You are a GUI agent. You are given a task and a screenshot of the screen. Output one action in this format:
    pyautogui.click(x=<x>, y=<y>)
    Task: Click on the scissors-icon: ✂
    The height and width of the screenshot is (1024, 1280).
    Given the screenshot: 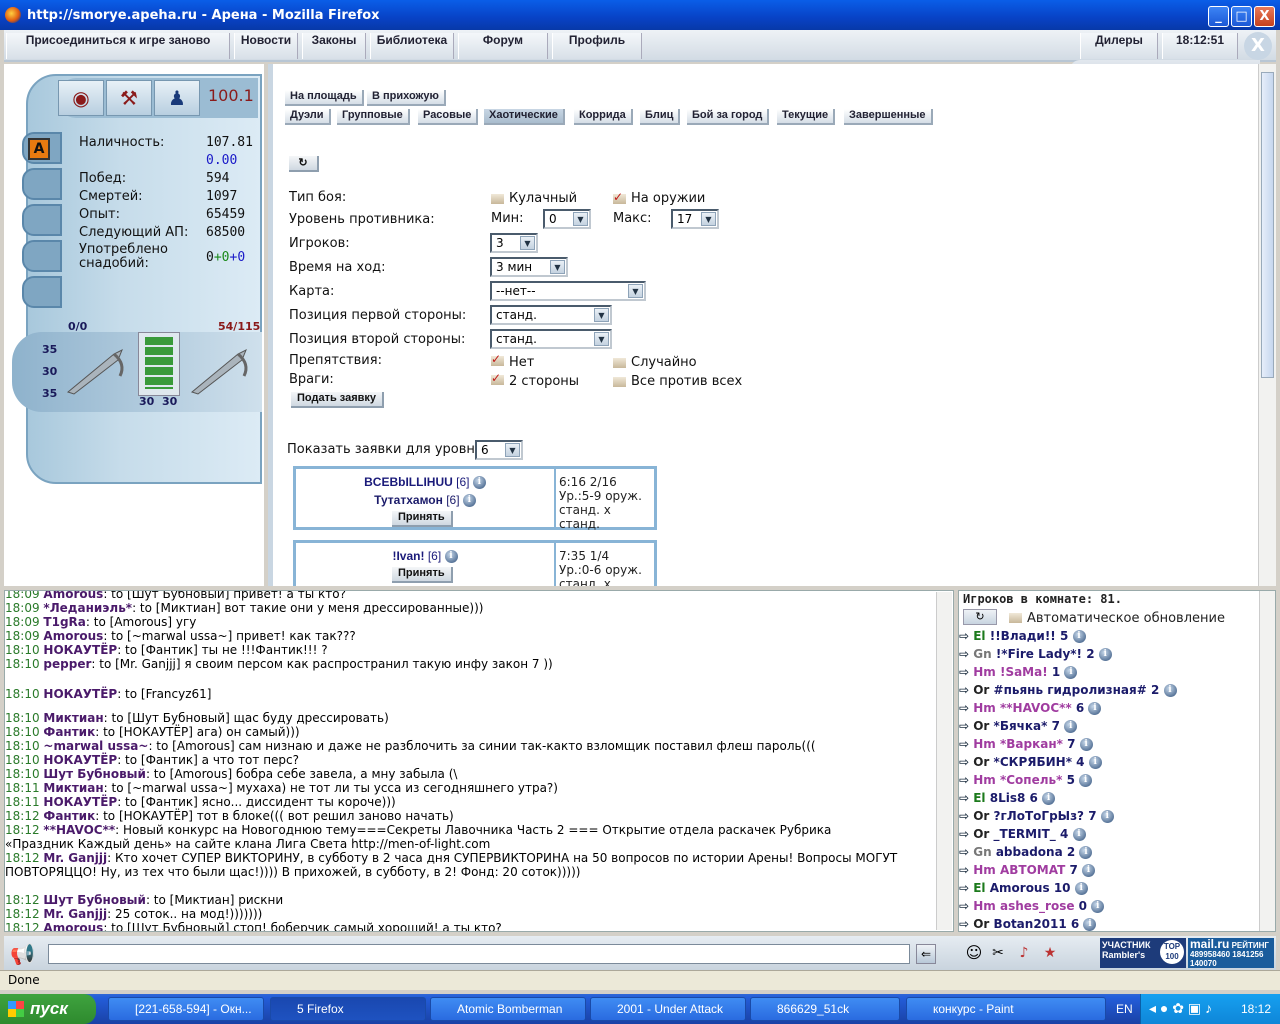 What is the action you would take?
    pyautogui.click(x=998, y=954)
    